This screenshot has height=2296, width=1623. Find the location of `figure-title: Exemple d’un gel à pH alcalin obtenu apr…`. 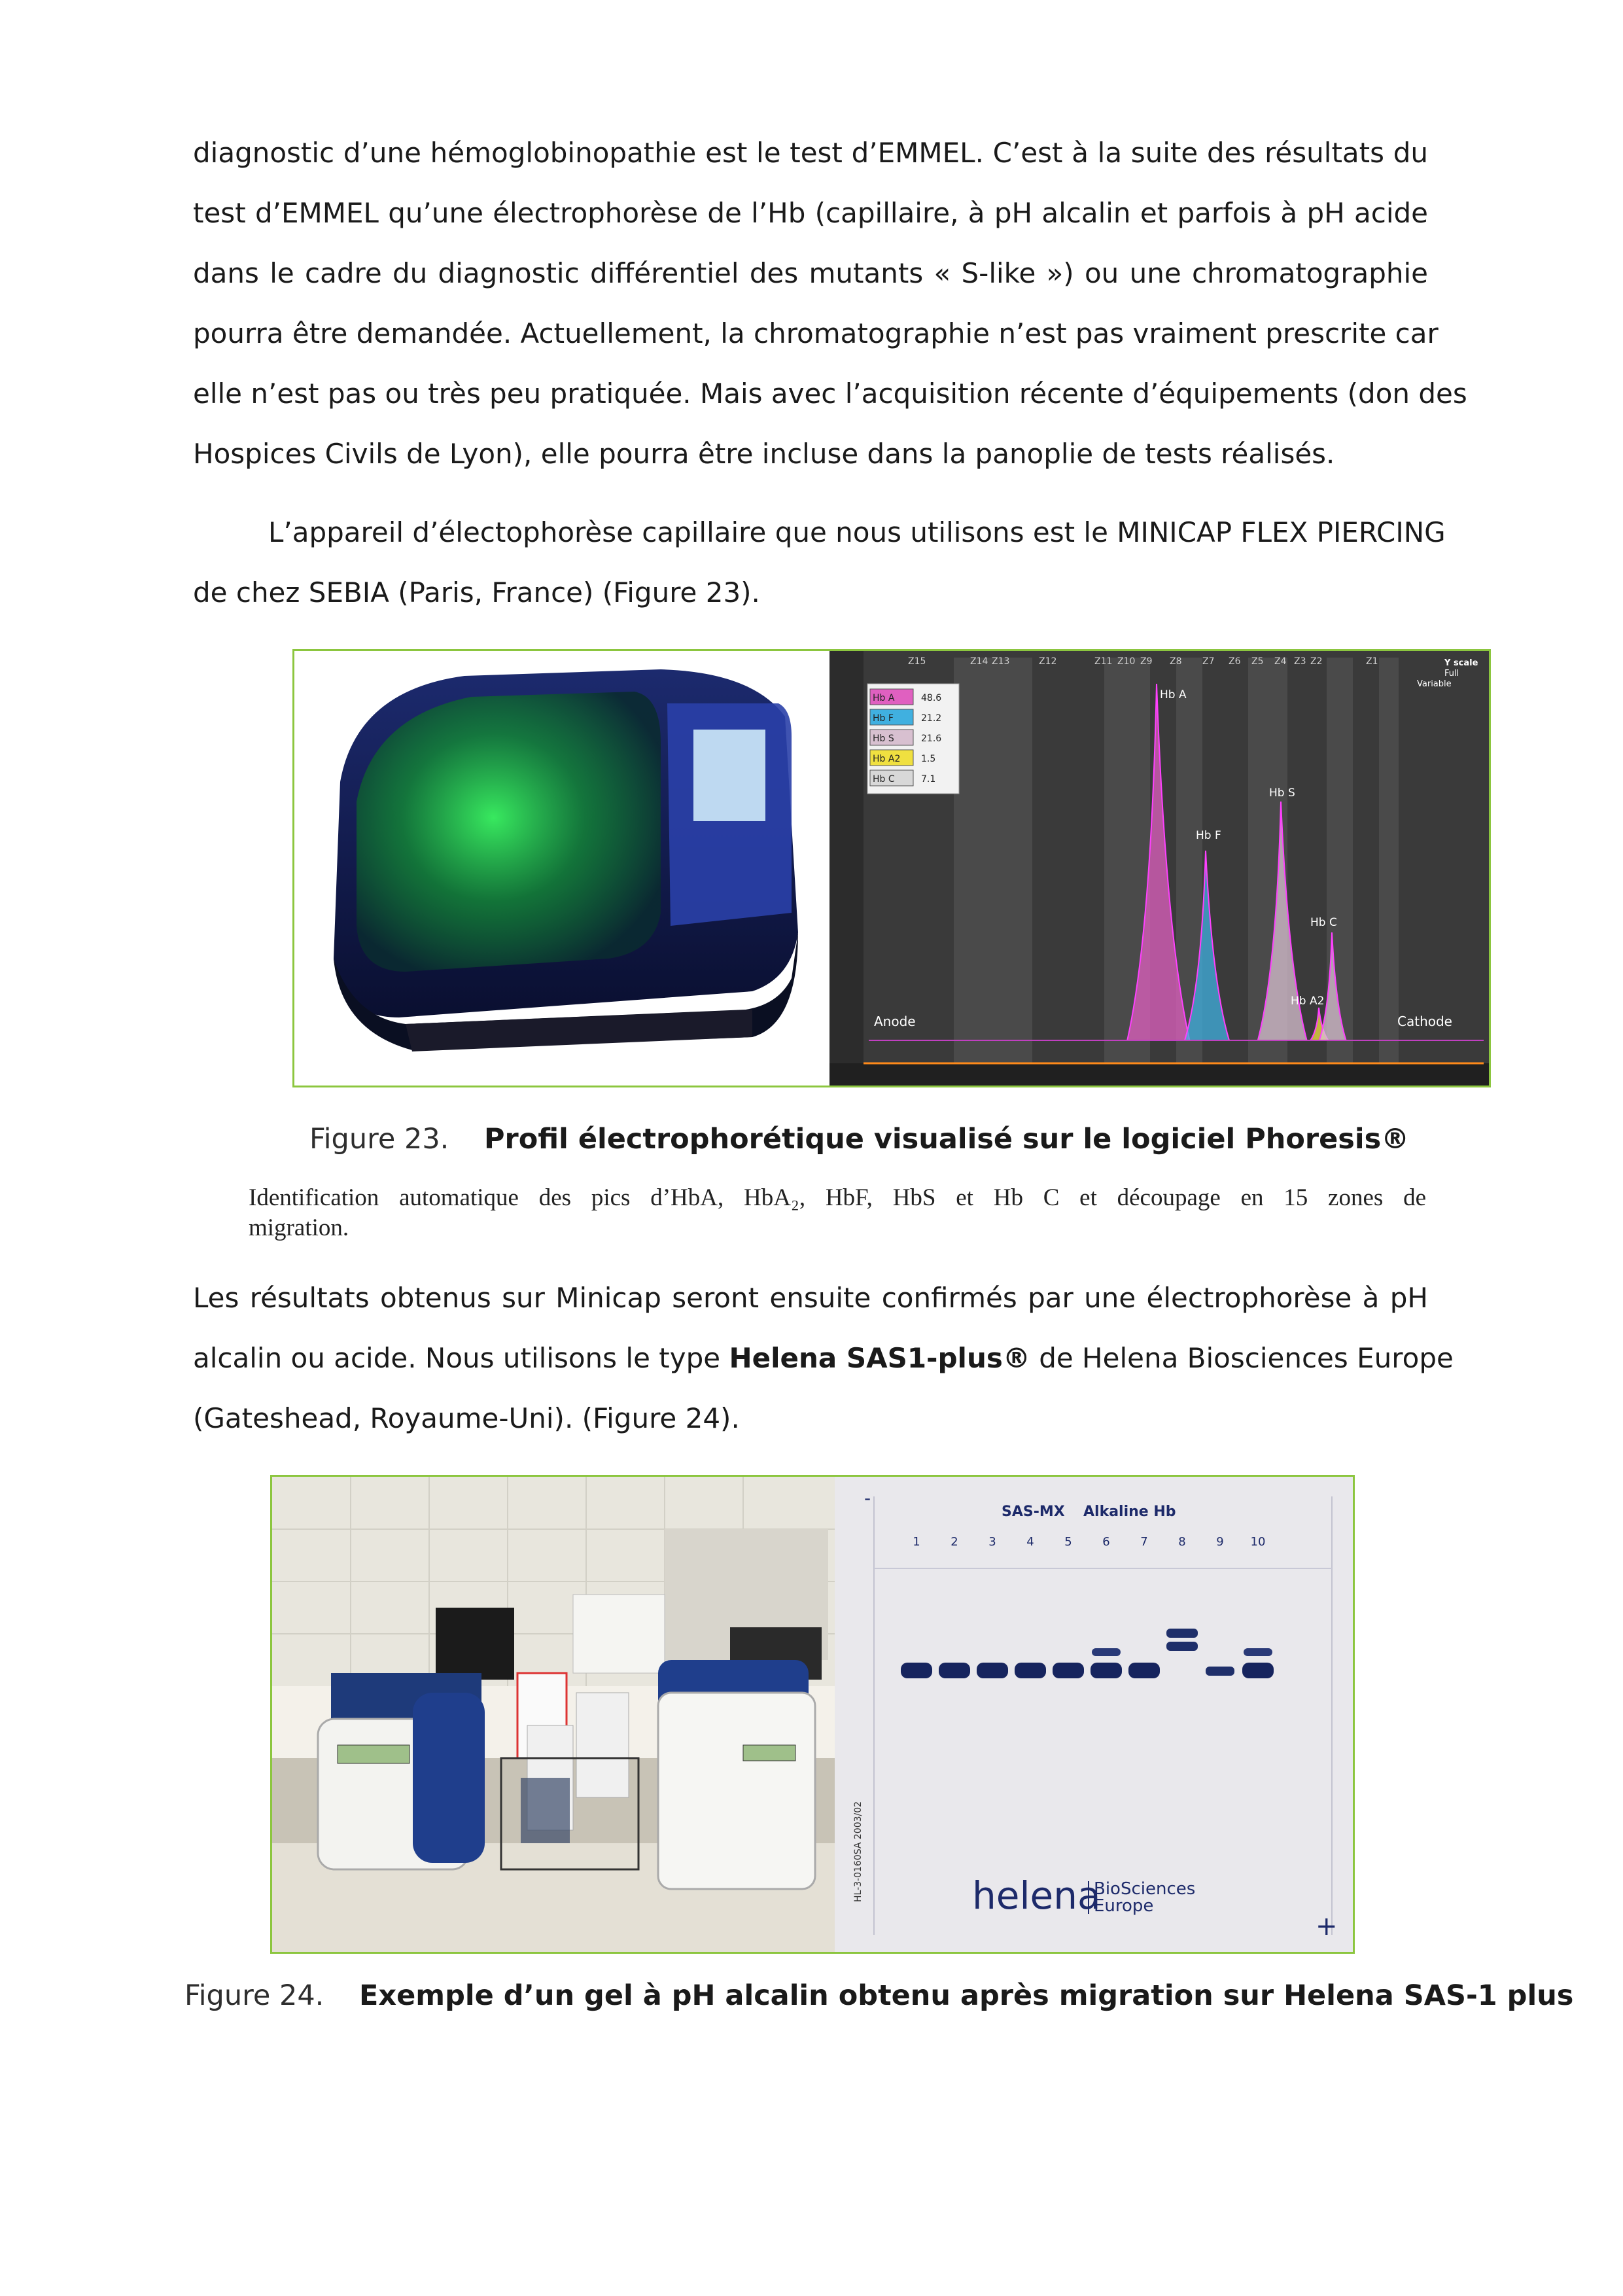

figure-title: Exemple d’un gel à pH alcalin obtenu apr… is located at coordinates (967, 1996).